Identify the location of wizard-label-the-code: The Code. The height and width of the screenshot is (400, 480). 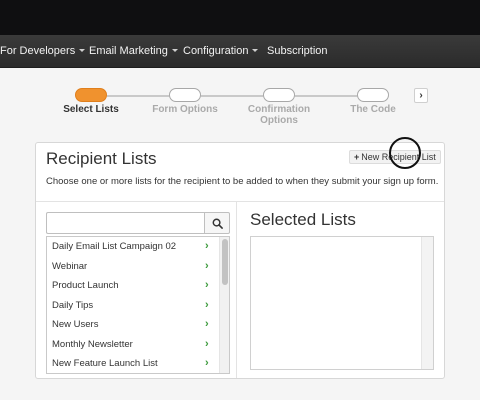
(373, 109).